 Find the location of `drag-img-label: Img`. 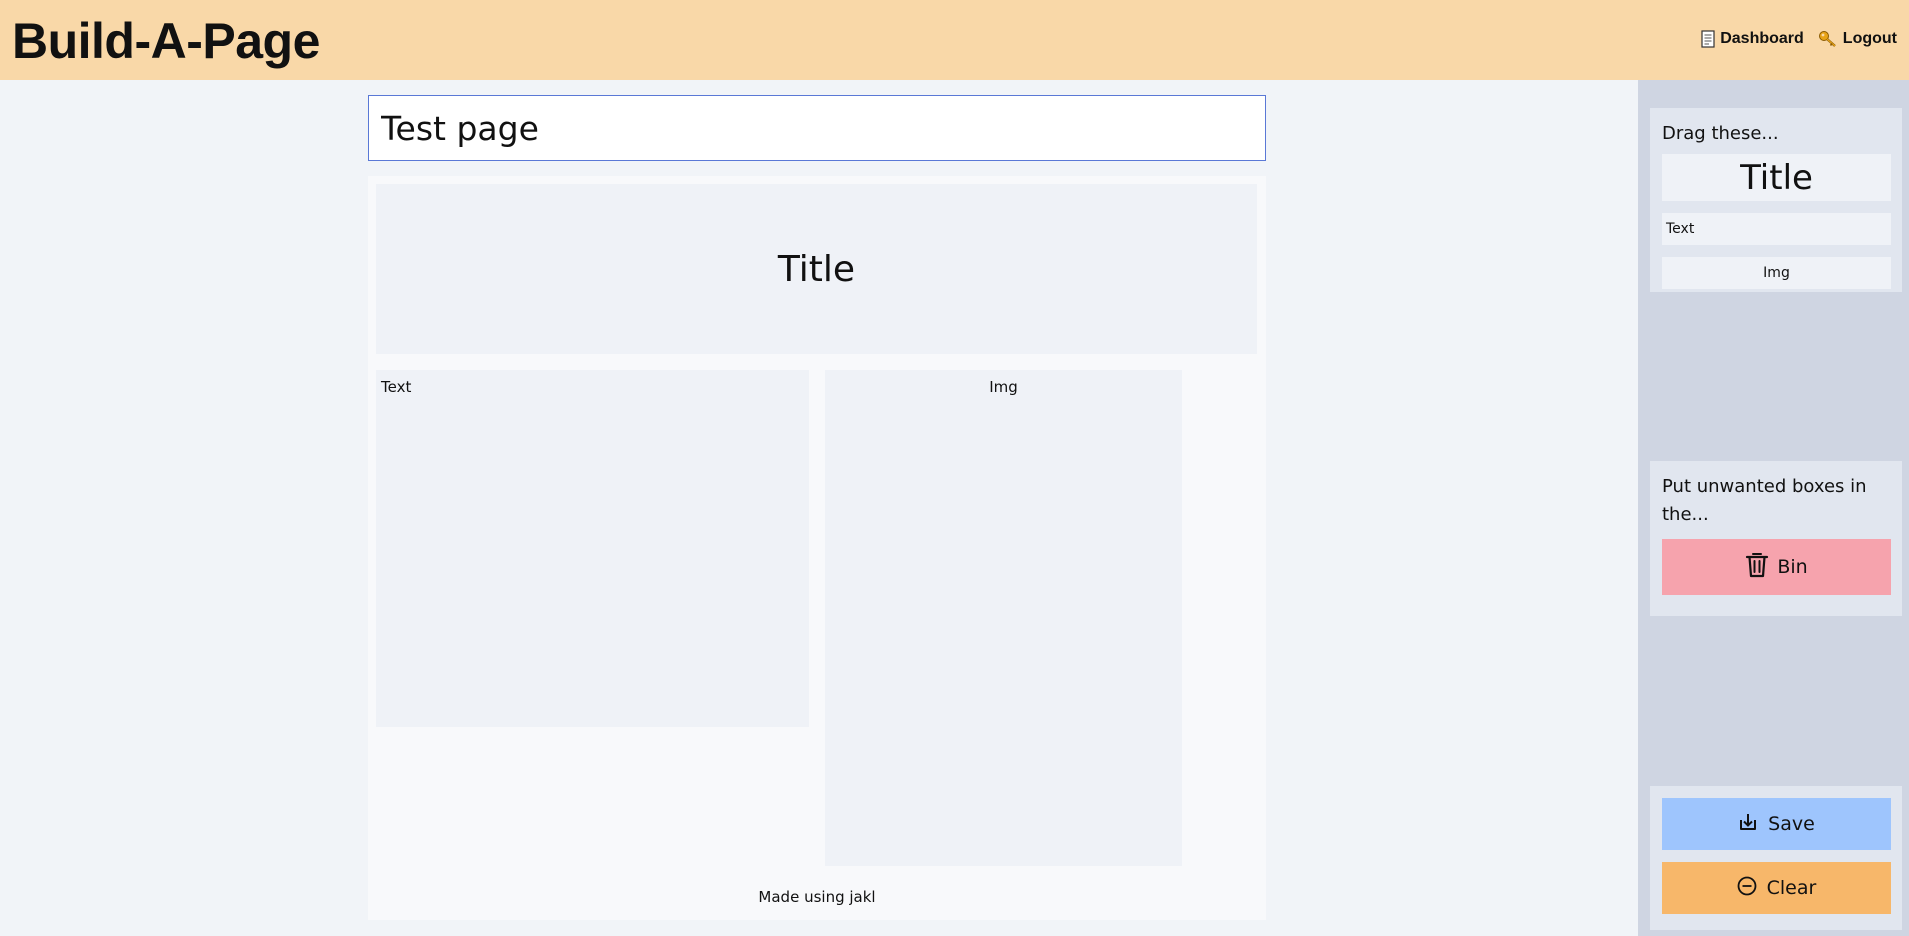

drag-img-label: Img is located at coordinates (1776, 273).